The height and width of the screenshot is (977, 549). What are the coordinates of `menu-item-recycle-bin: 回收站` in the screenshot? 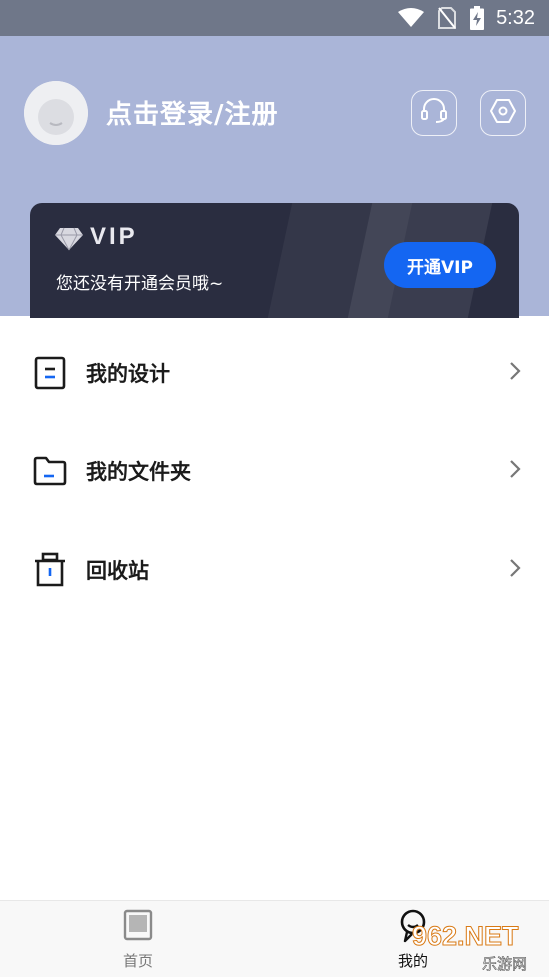 It's located at (274, 570).